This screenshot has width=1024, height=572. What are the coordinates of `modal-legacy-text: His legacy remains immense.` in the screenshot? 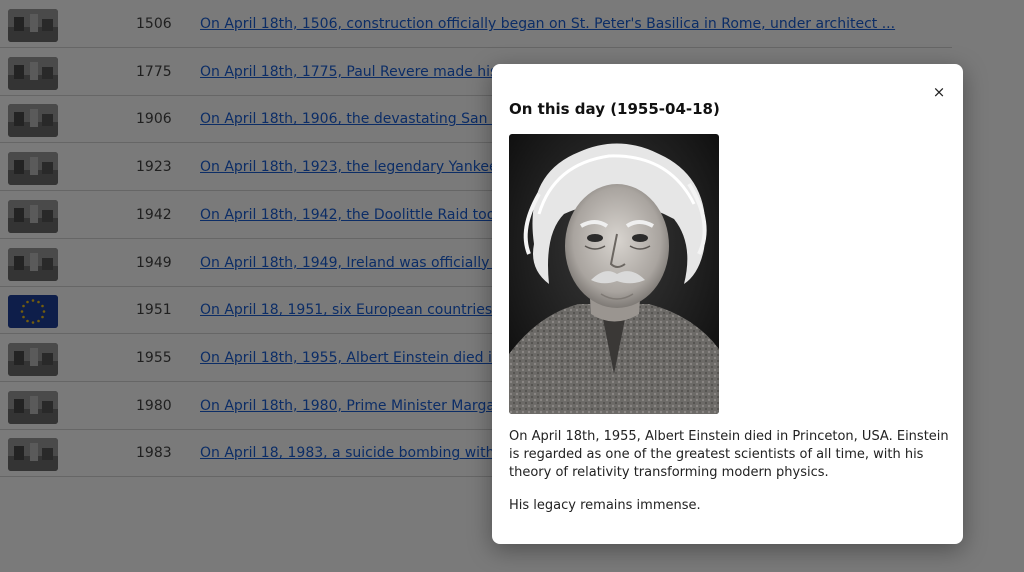 It's located at (605, 505).